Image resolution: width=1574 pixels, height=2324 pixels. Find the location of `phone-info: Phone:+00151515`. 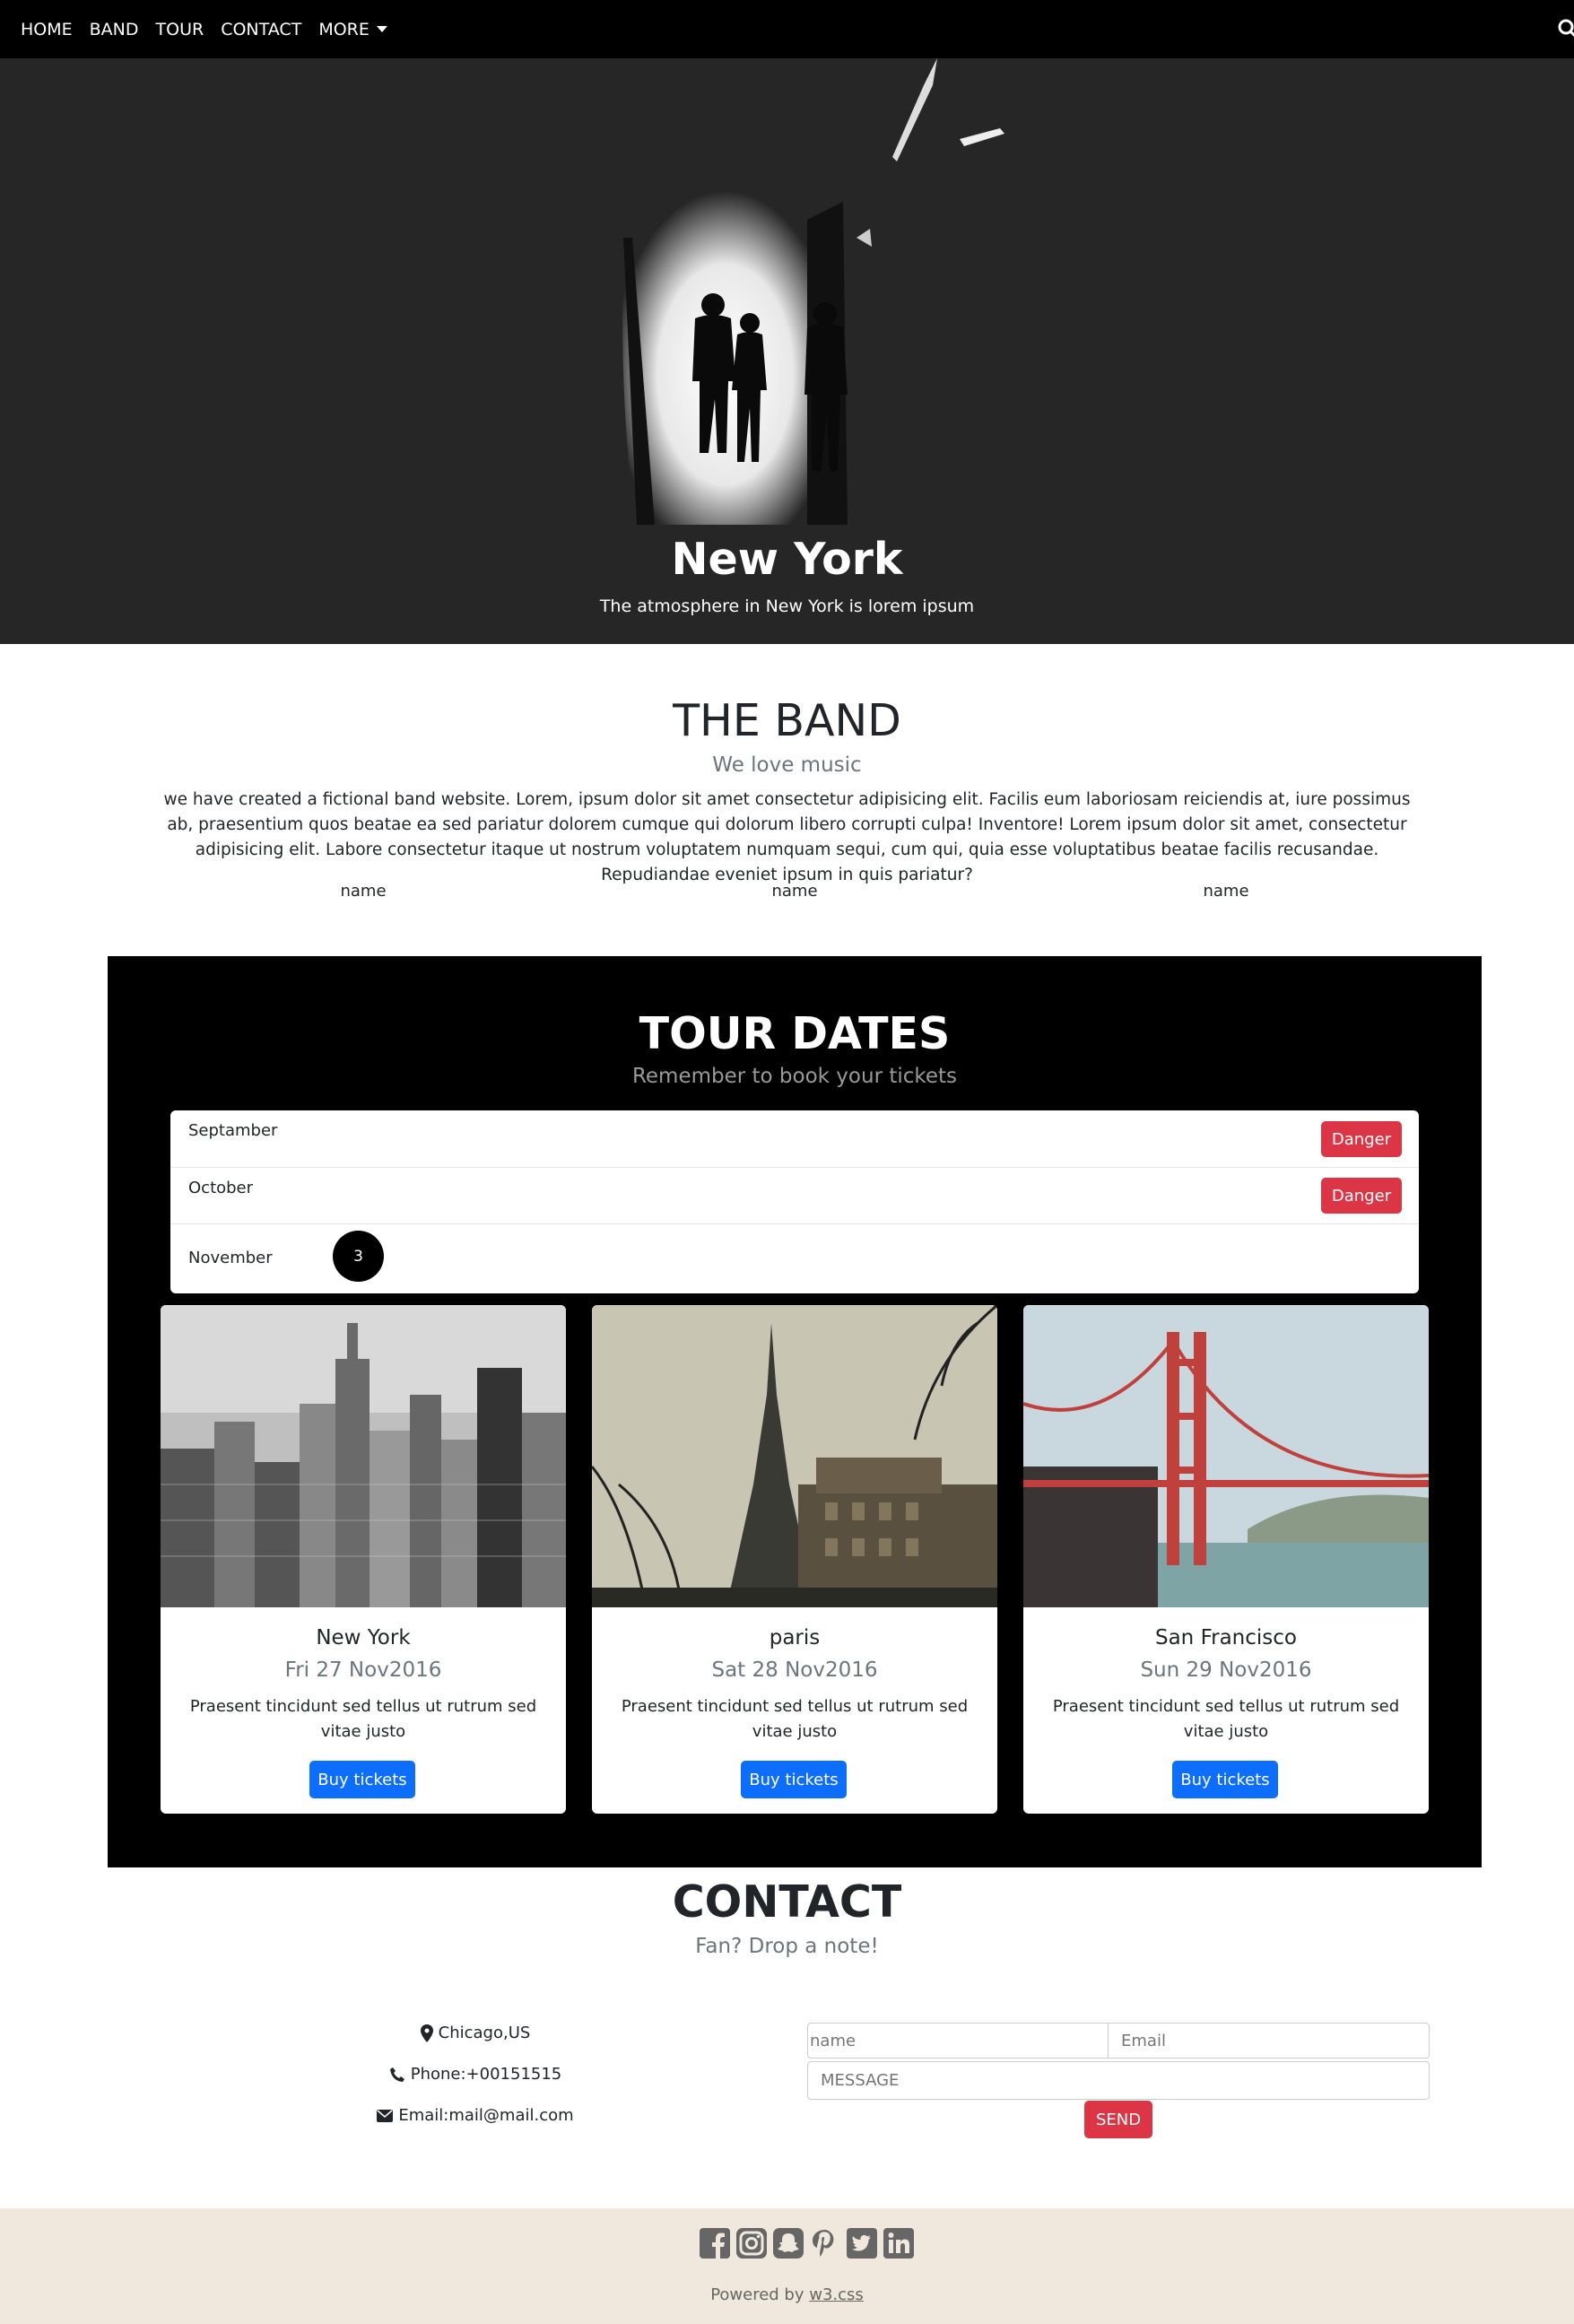

phone-info: Phone:+00151515 is located at coordinates (475, 2074).